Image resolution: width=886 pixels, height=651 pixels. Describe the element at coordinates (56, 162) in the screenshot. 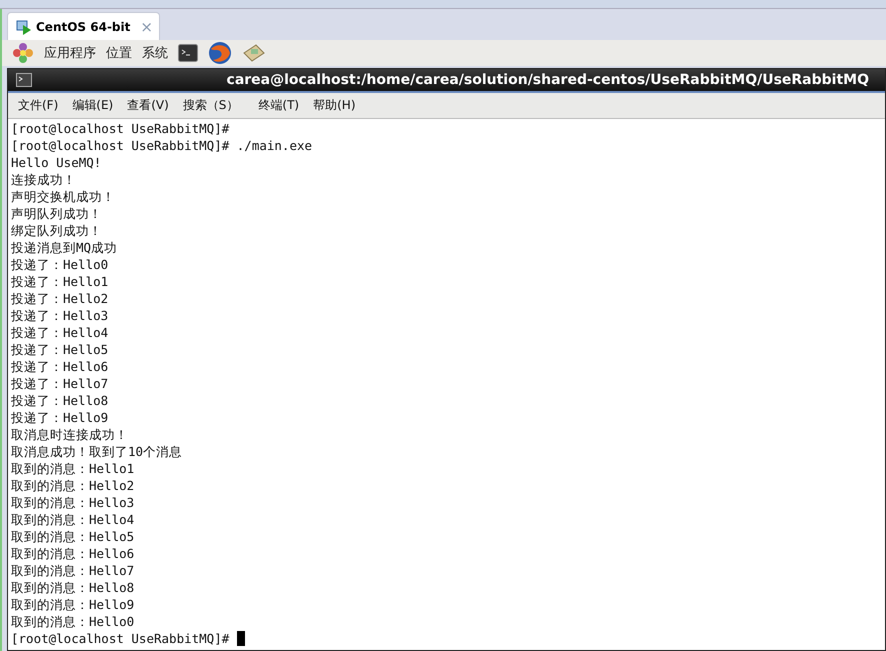

I see `terminal-line: Hello UseMQ!` at that location.